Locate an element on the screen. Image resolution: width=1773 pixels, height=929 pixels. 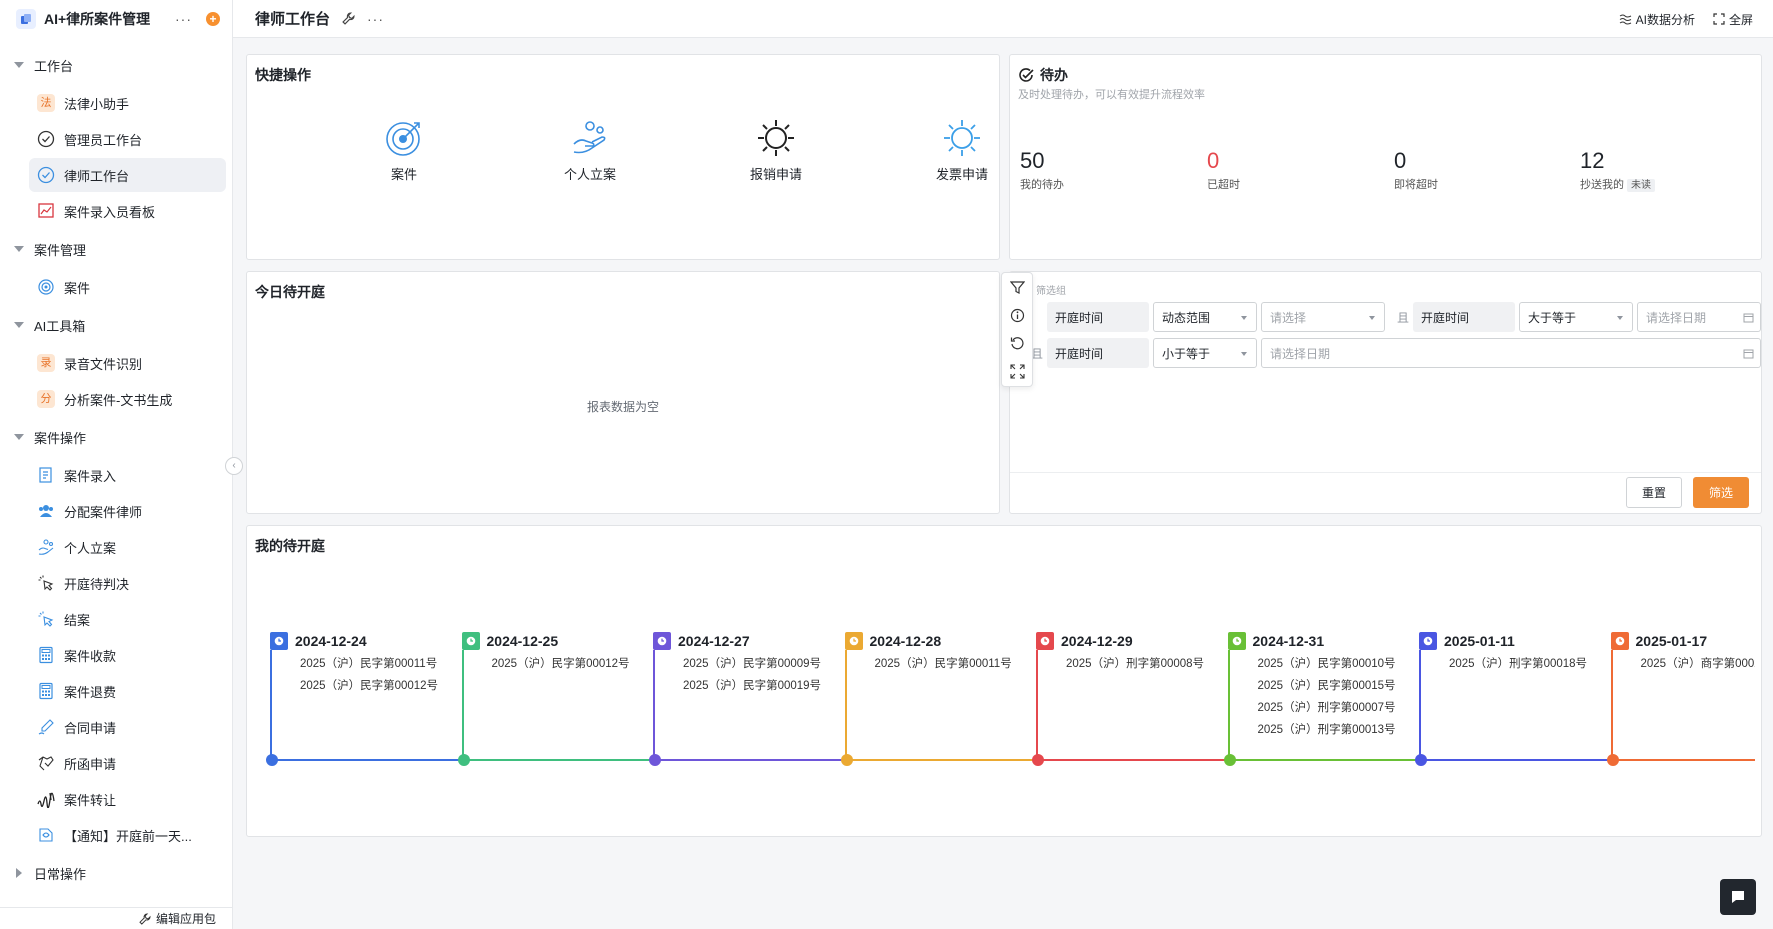
sidebar-item-0-1: 管理员工作台 is located at coordinates (127, 139).